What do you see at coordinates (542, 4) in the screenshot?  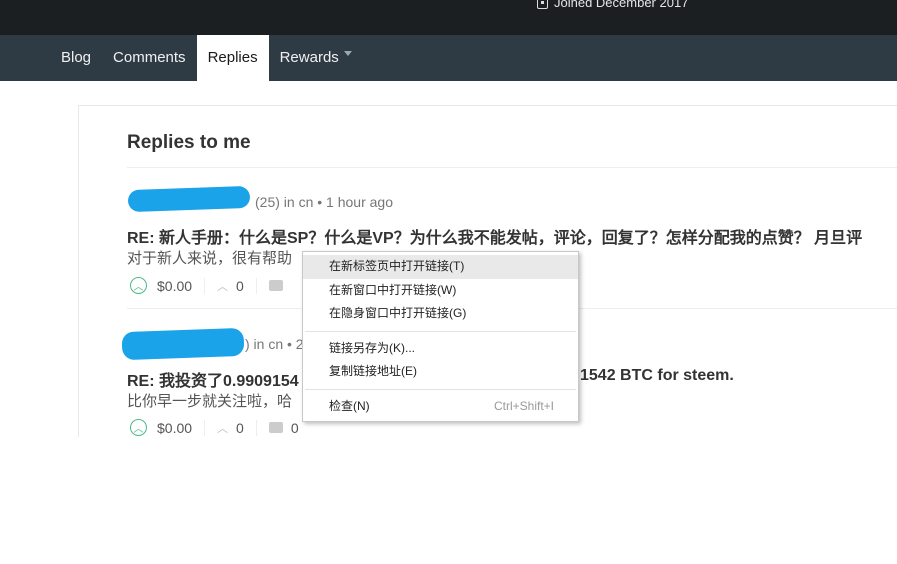 I see `calendar-icon` at bounding box center [542, 4].